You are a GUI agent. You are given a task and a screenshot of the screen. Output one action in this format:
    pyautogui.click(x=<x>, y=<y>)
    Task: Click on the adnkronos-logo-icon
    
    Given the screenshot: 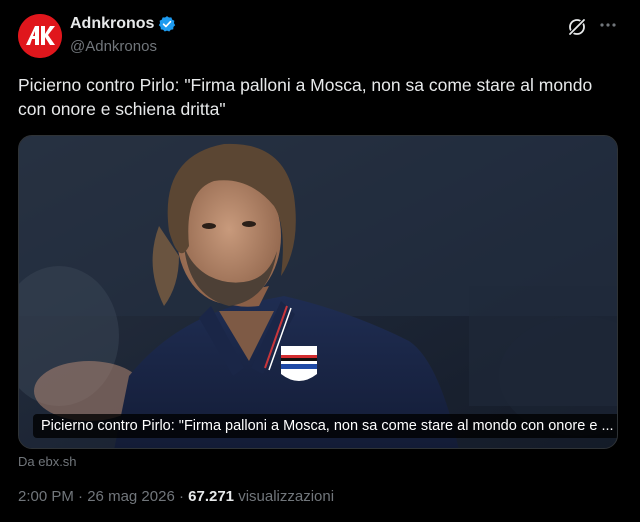 What is the action you would take?
    pyautogui.click(x=40, y=36)
    